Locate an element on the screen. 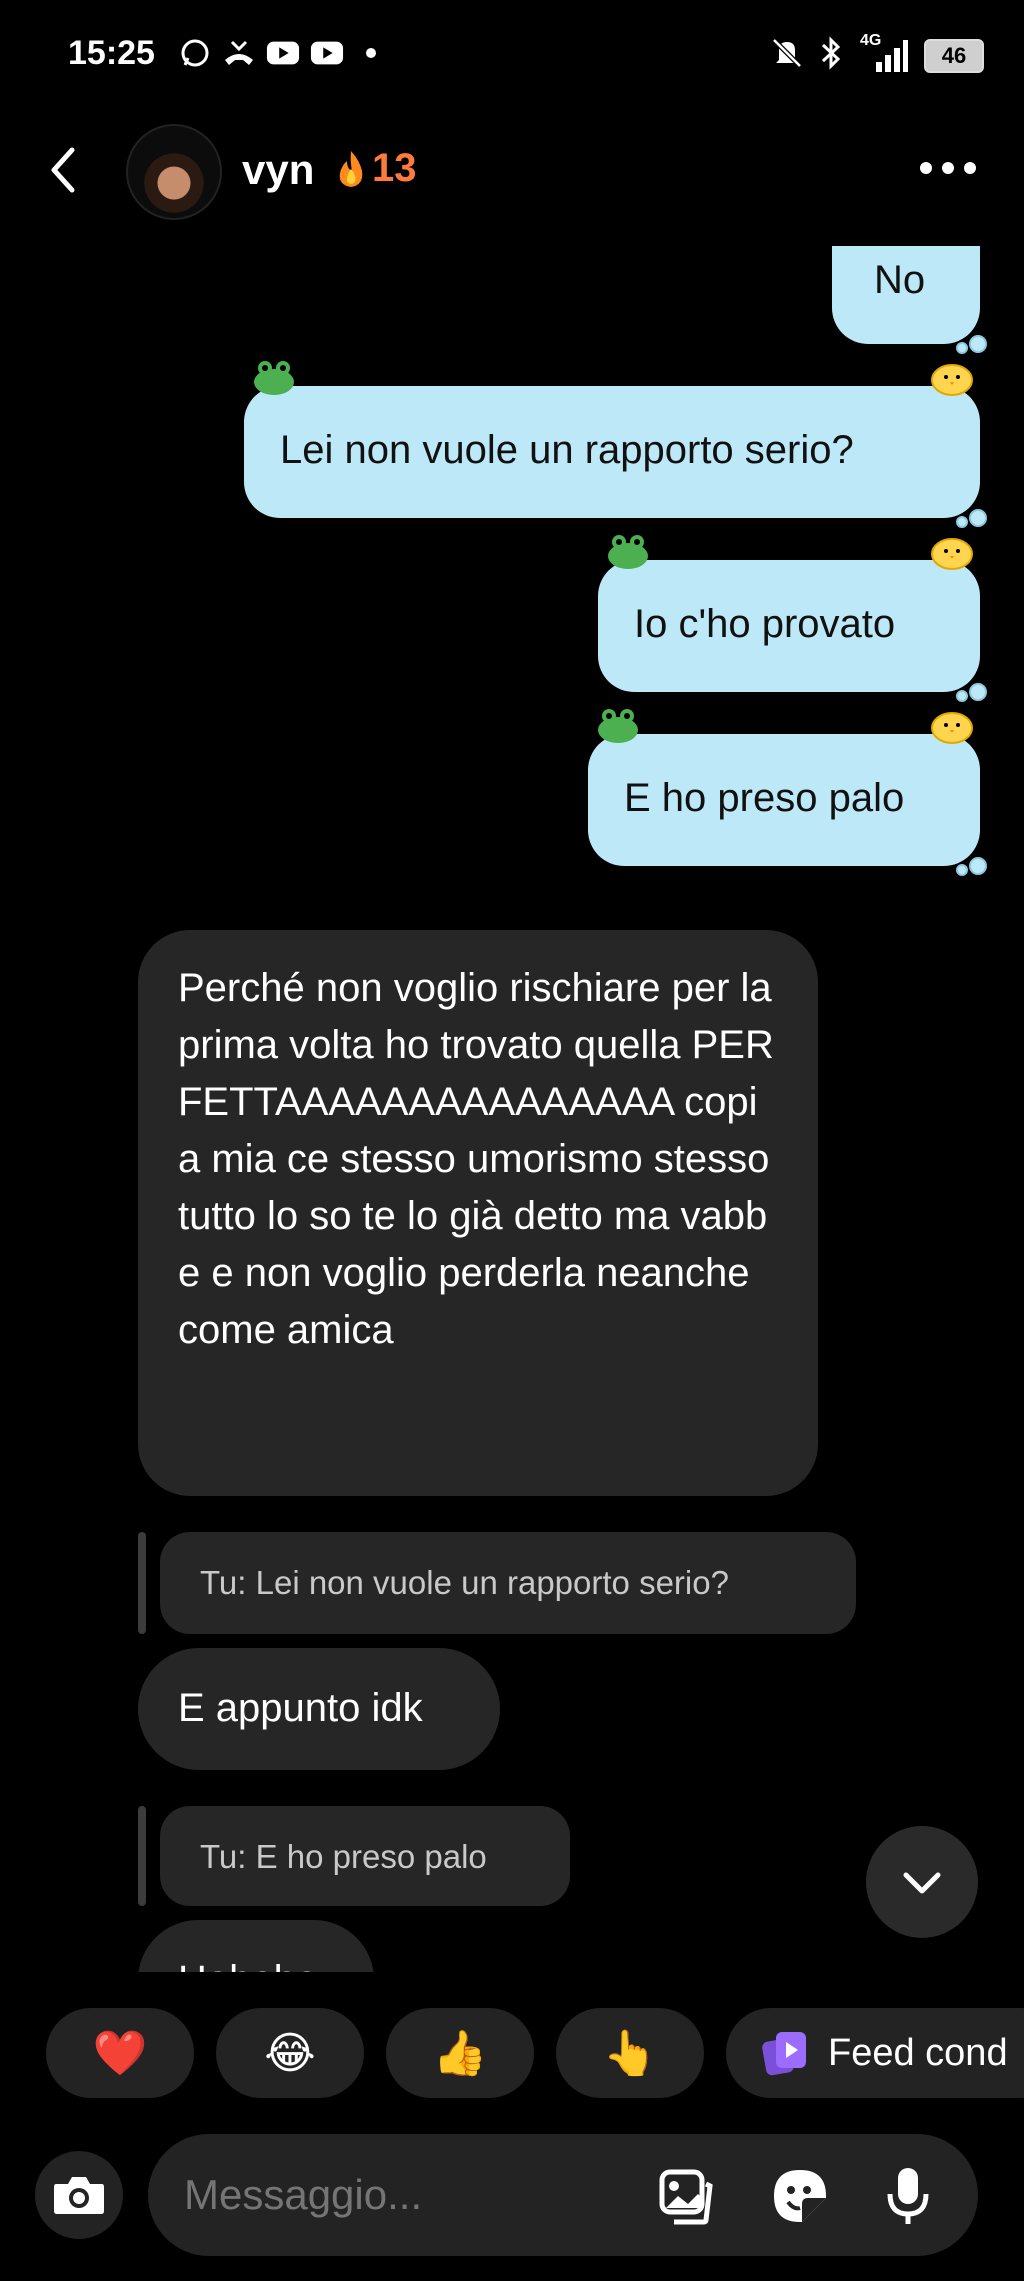 Image resolution: width=1024 pixels, height=2281 pixels. system-icons: 4G 46 is located at coordinates (877, 53).